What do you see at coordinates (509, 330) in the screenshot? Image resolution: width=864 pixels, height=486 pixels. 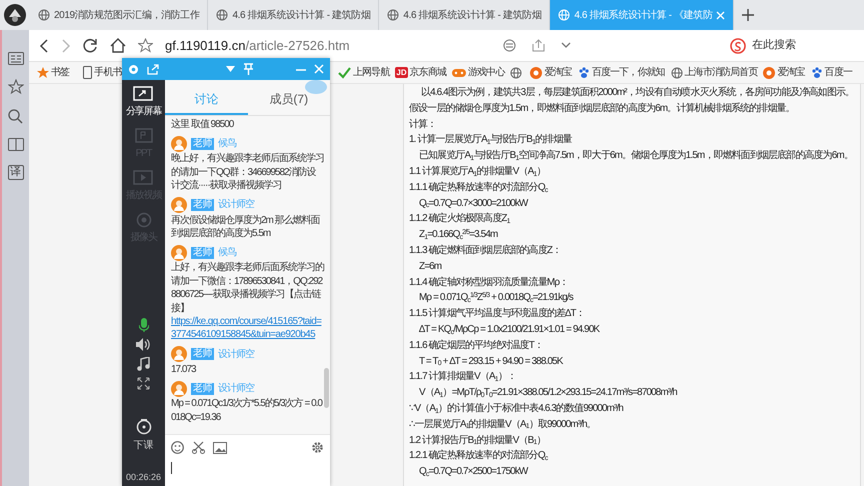 I see `text-line: ∆T = KQ$_{c}$/MρCp = 1.0x2100/21.91×1.01 = 94.90K` at bounding box center [509, 330].